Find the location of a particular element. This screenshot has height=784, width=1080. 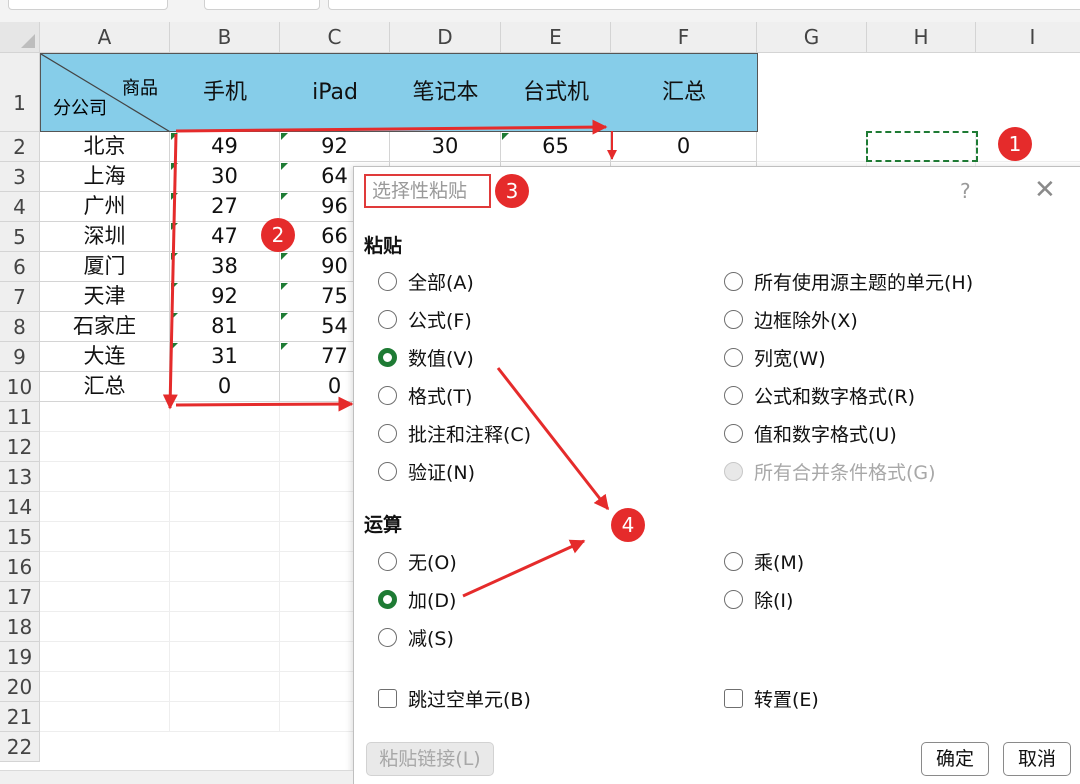

column-header-i: I is located at coordinates (1028, 37).